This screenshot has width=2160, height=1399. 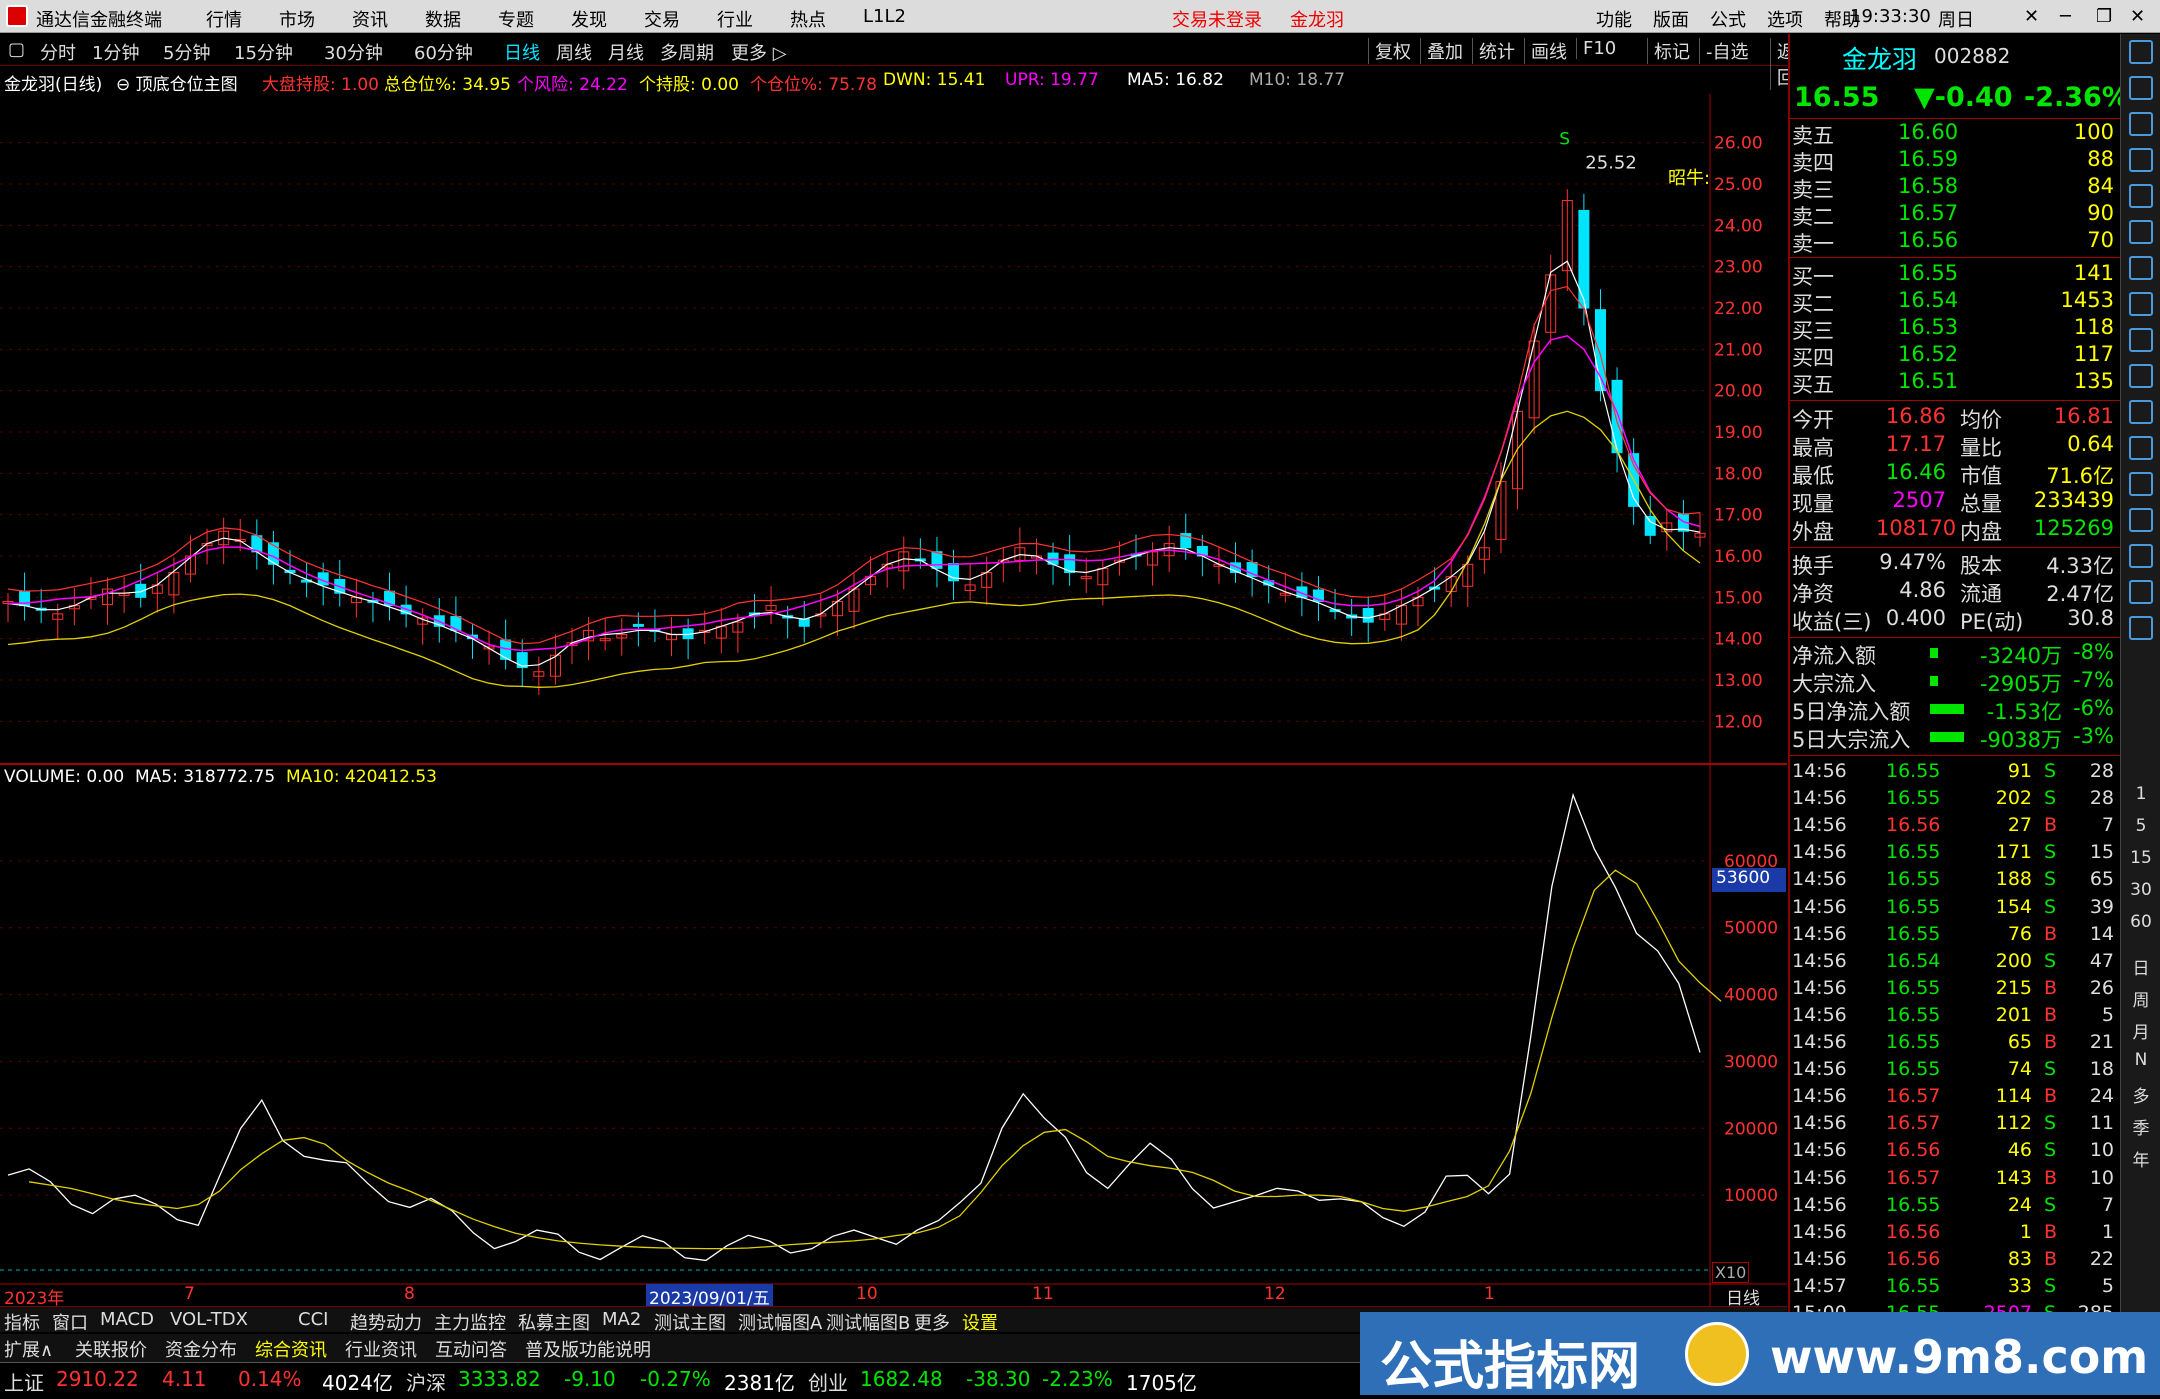 I want to click on close-icon: ✕, so click(x=2031, y=16).